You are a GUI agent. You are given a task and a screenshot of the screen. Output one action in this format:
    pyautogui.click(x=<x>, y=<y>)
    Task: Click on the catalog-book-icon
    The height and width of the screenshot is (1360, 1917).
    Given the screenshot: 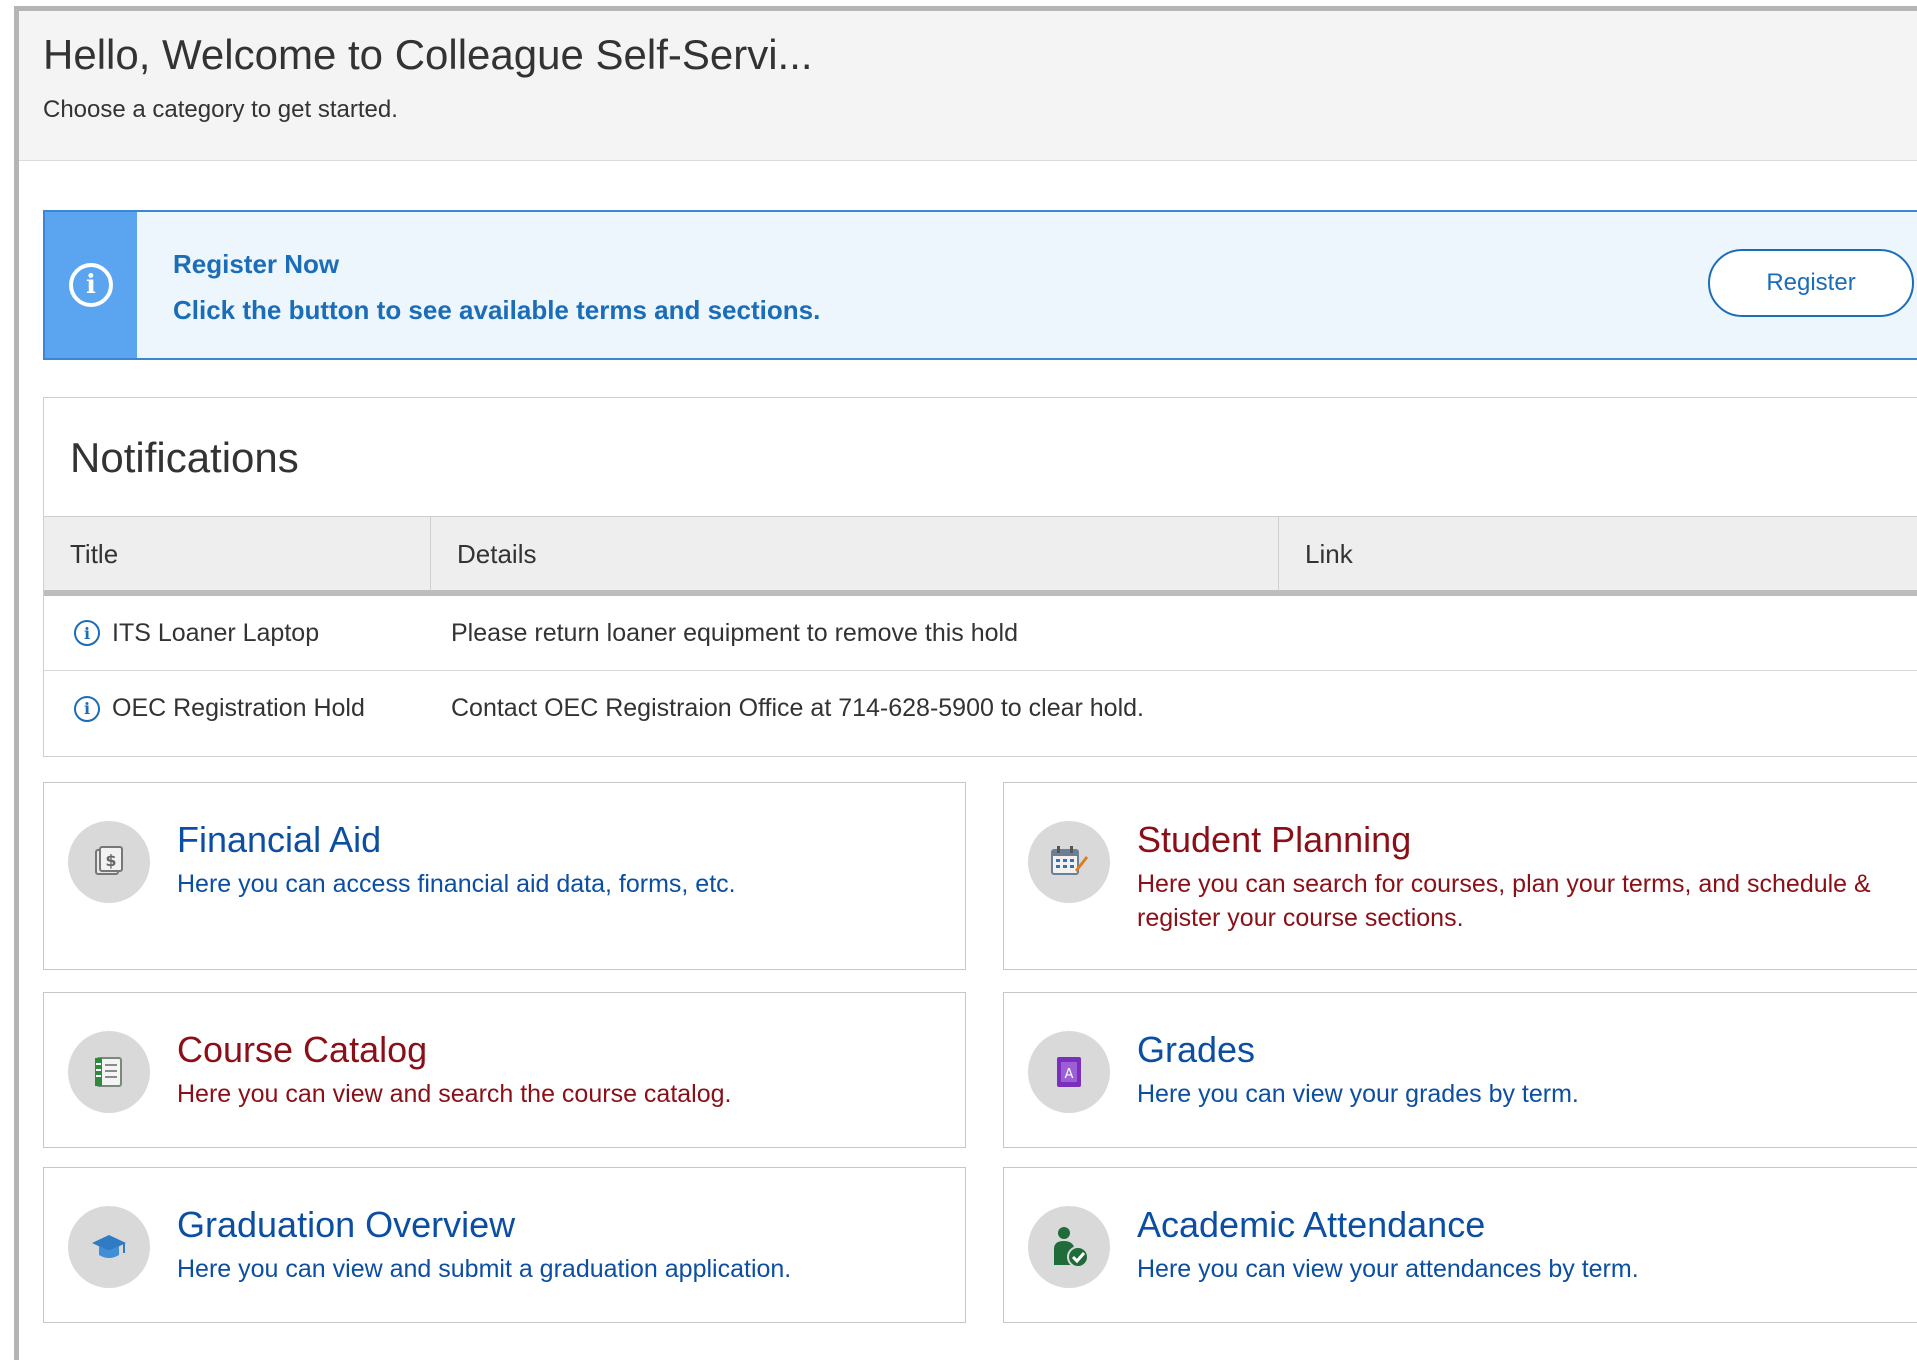 What is the action you would take?
    pyautogui.click(x=109, y=1072)
    